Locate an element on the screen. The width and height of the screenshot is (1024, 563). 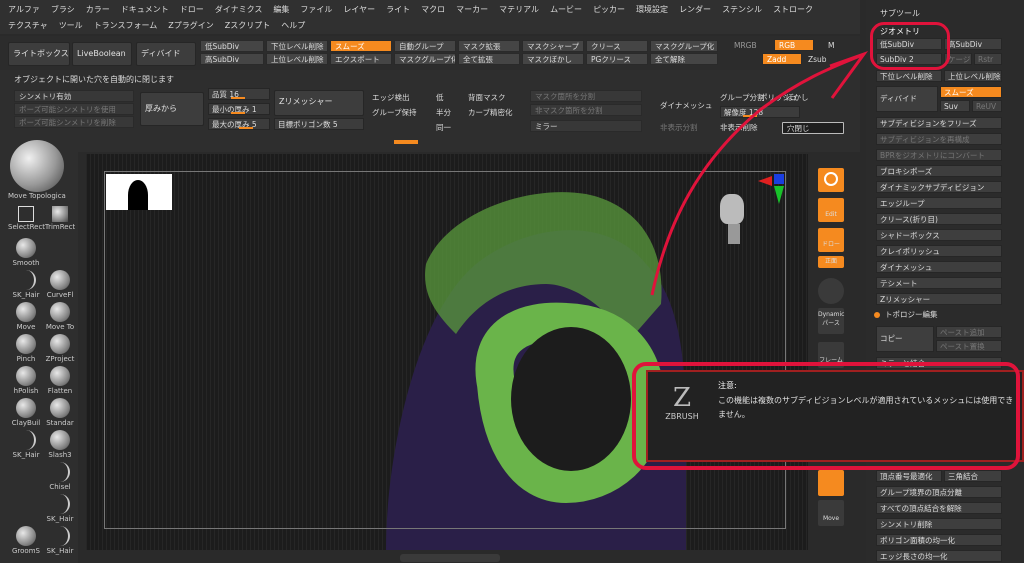
zsub-button: Zsub is located at coordinates (817, 59).